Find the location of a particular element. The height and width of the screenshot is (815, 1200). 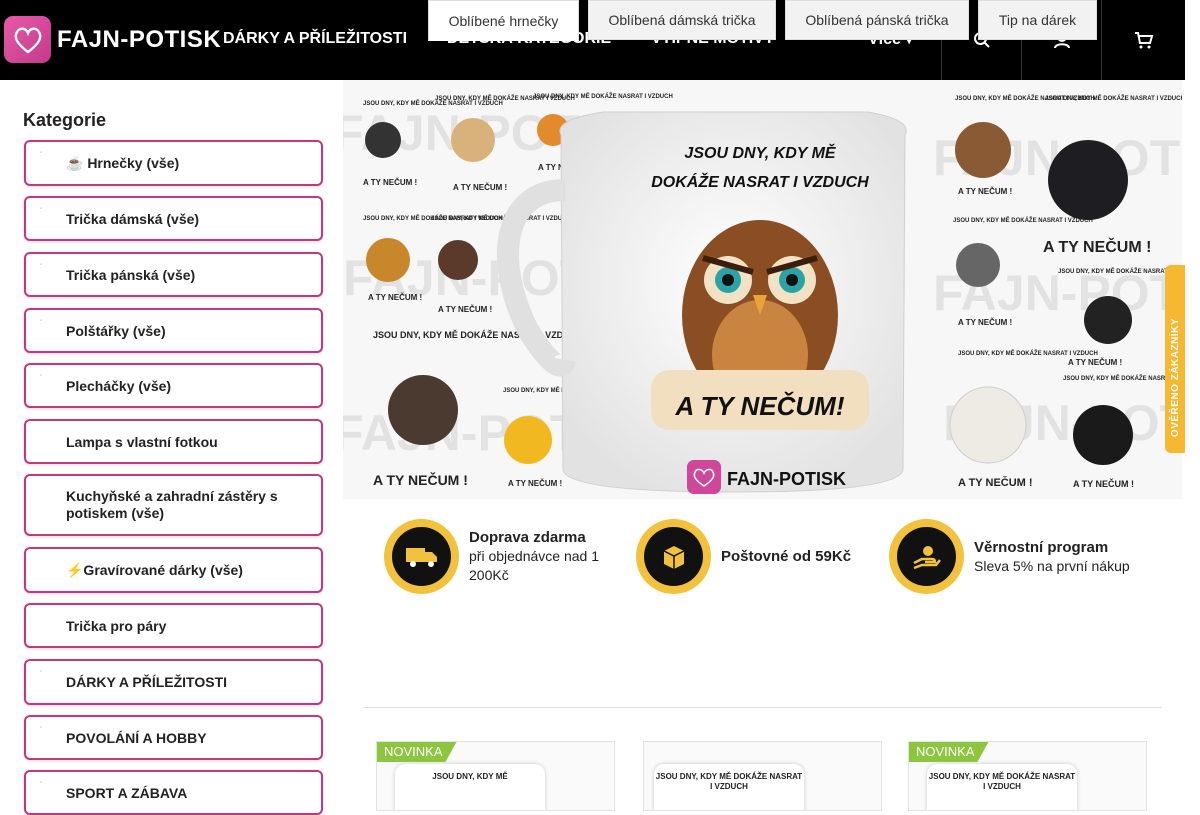

tab-popular-womens-tshirts: Oblíbená dámská trička is located at coordinates (682, 20).